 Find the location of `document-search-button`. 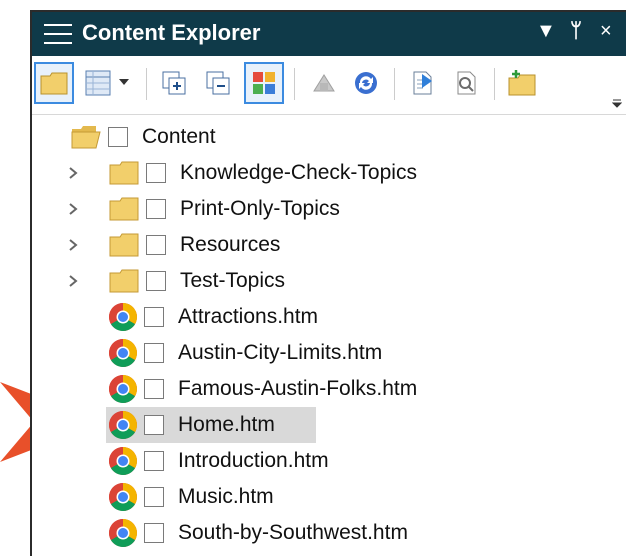

document-search-button is located at coordinates (466, 83).